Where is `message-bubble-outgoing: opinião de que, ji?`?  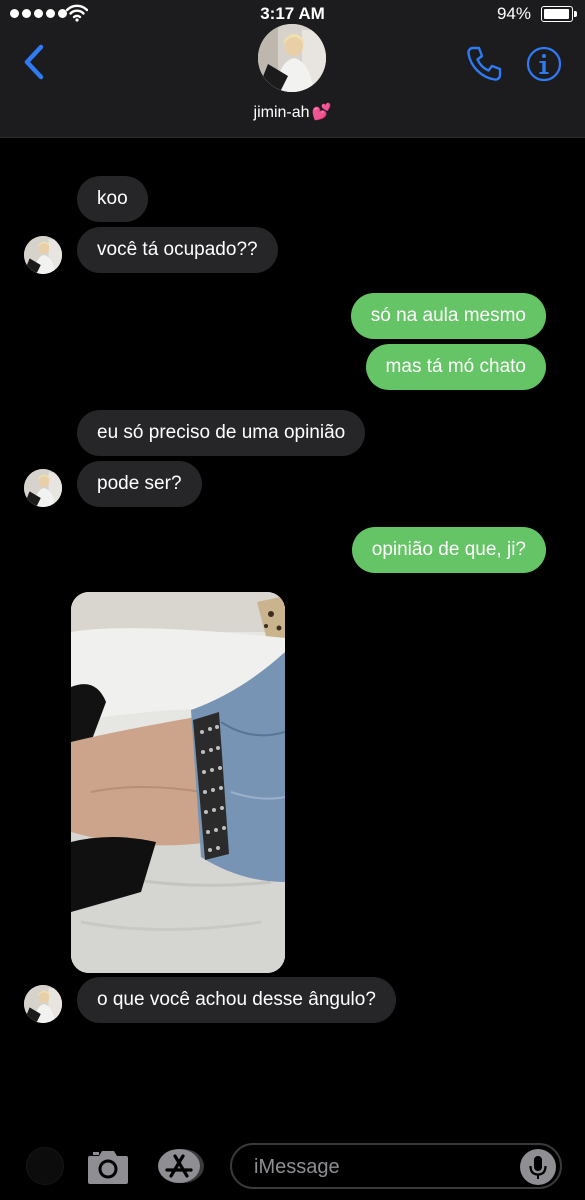 message-bubble-outgoing: opinião de que, ji? is located at coordinates (448, 550).